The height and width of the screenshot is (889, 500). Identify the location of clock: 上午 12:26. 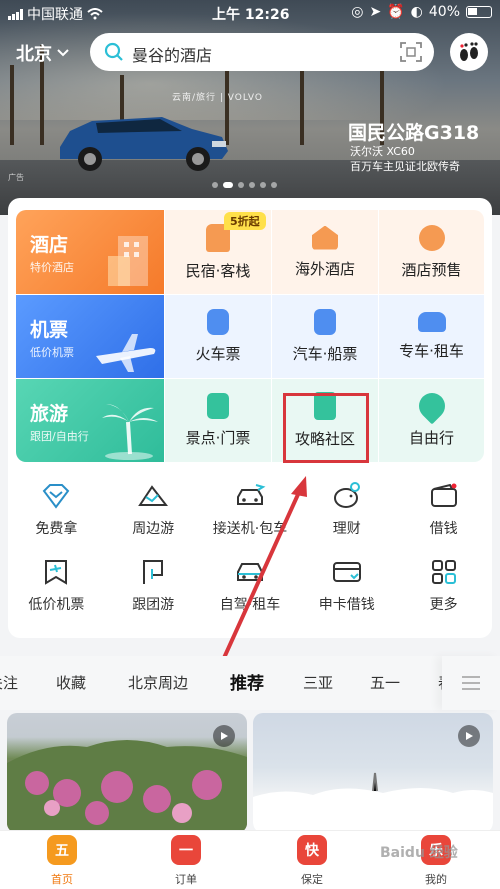
(251, 15).